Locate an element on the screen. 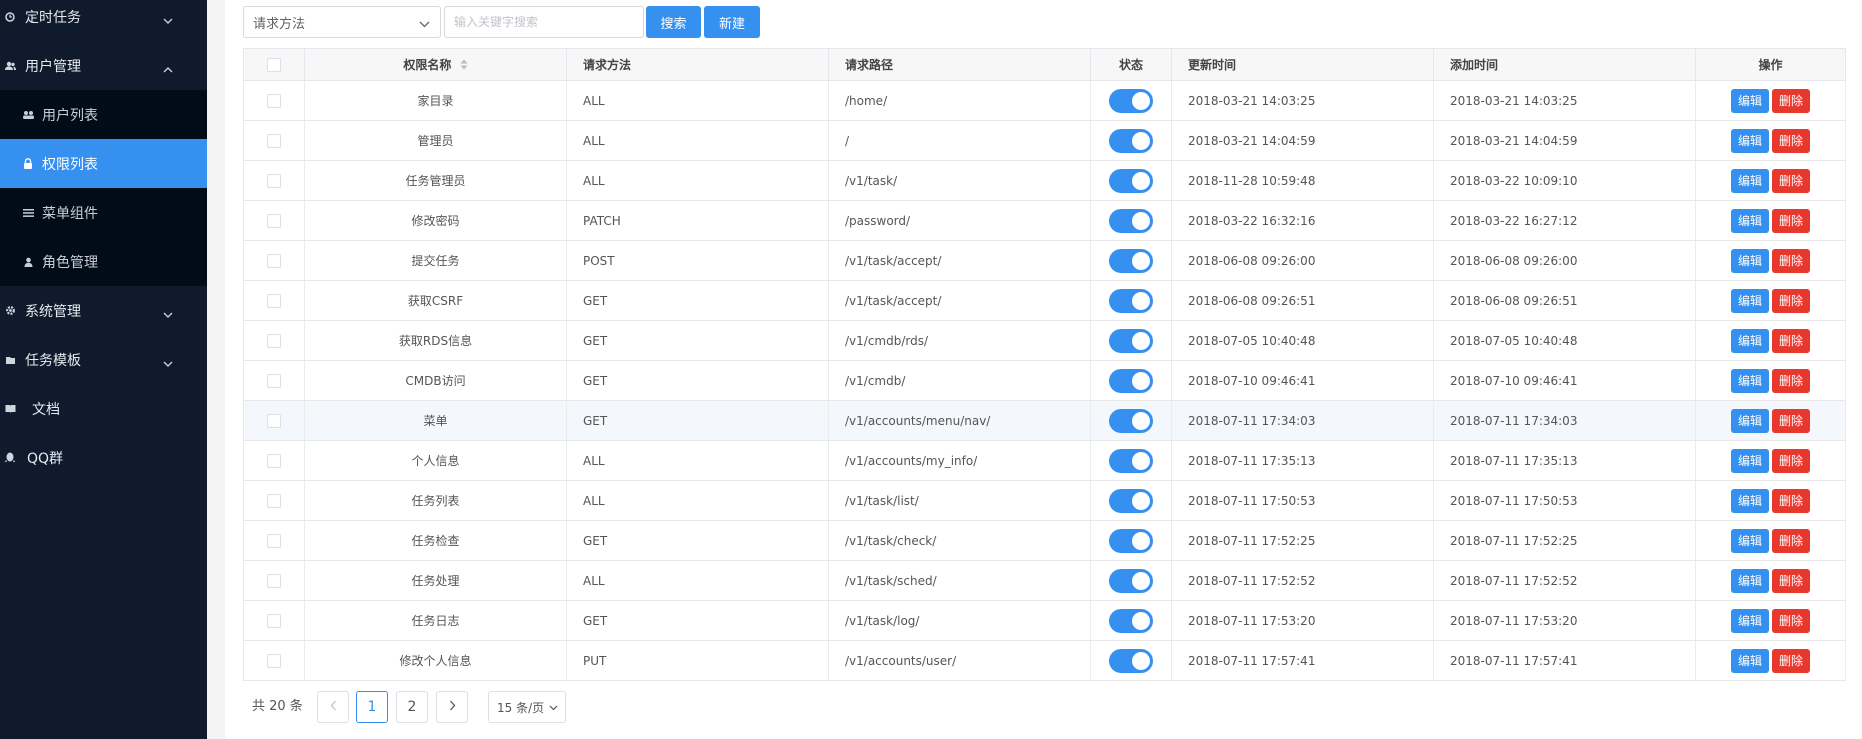 This screenshot has height=739, width=1862. updated-time-cell: 2018-03-21 14:04:59 is located at coordinates (1302, 140).